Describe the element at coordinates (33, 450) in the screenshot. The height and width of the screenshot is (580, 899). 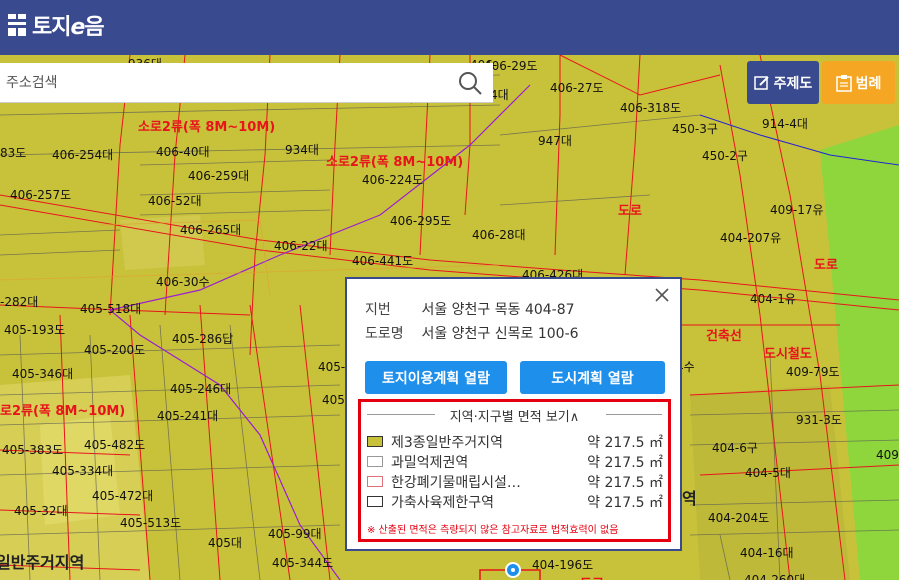
I see `parcel-label: 405-383도` at that location.